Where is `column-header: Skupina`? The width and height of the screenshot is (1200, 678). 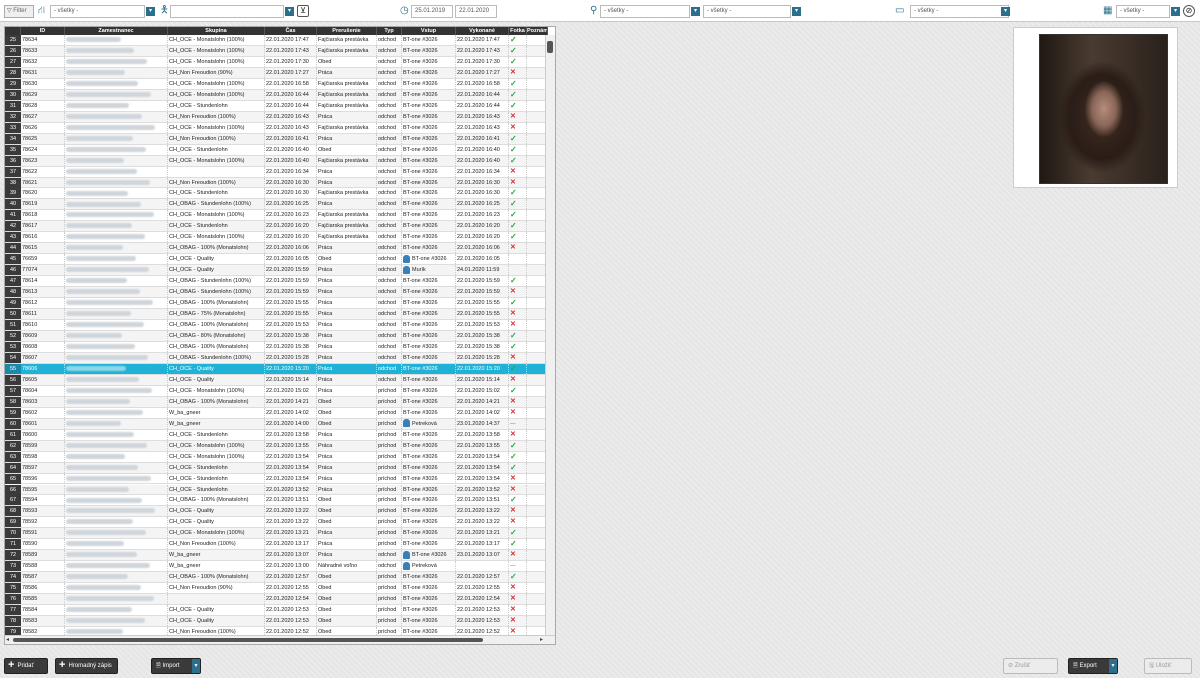 column-header: Skupina is located at coordinates (216, 31).